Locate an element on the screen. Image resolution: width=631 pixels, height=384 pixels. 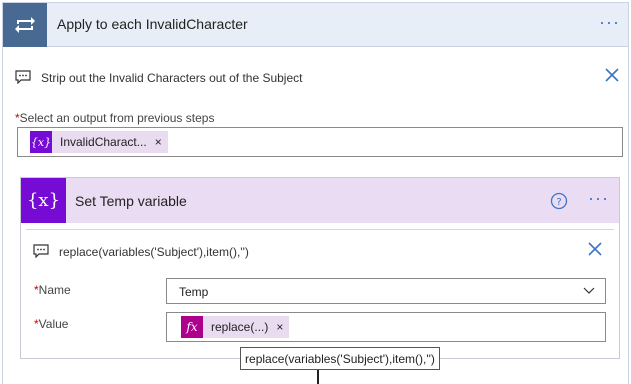
name-dropdown: Temp is located at coordinates (386, 291).